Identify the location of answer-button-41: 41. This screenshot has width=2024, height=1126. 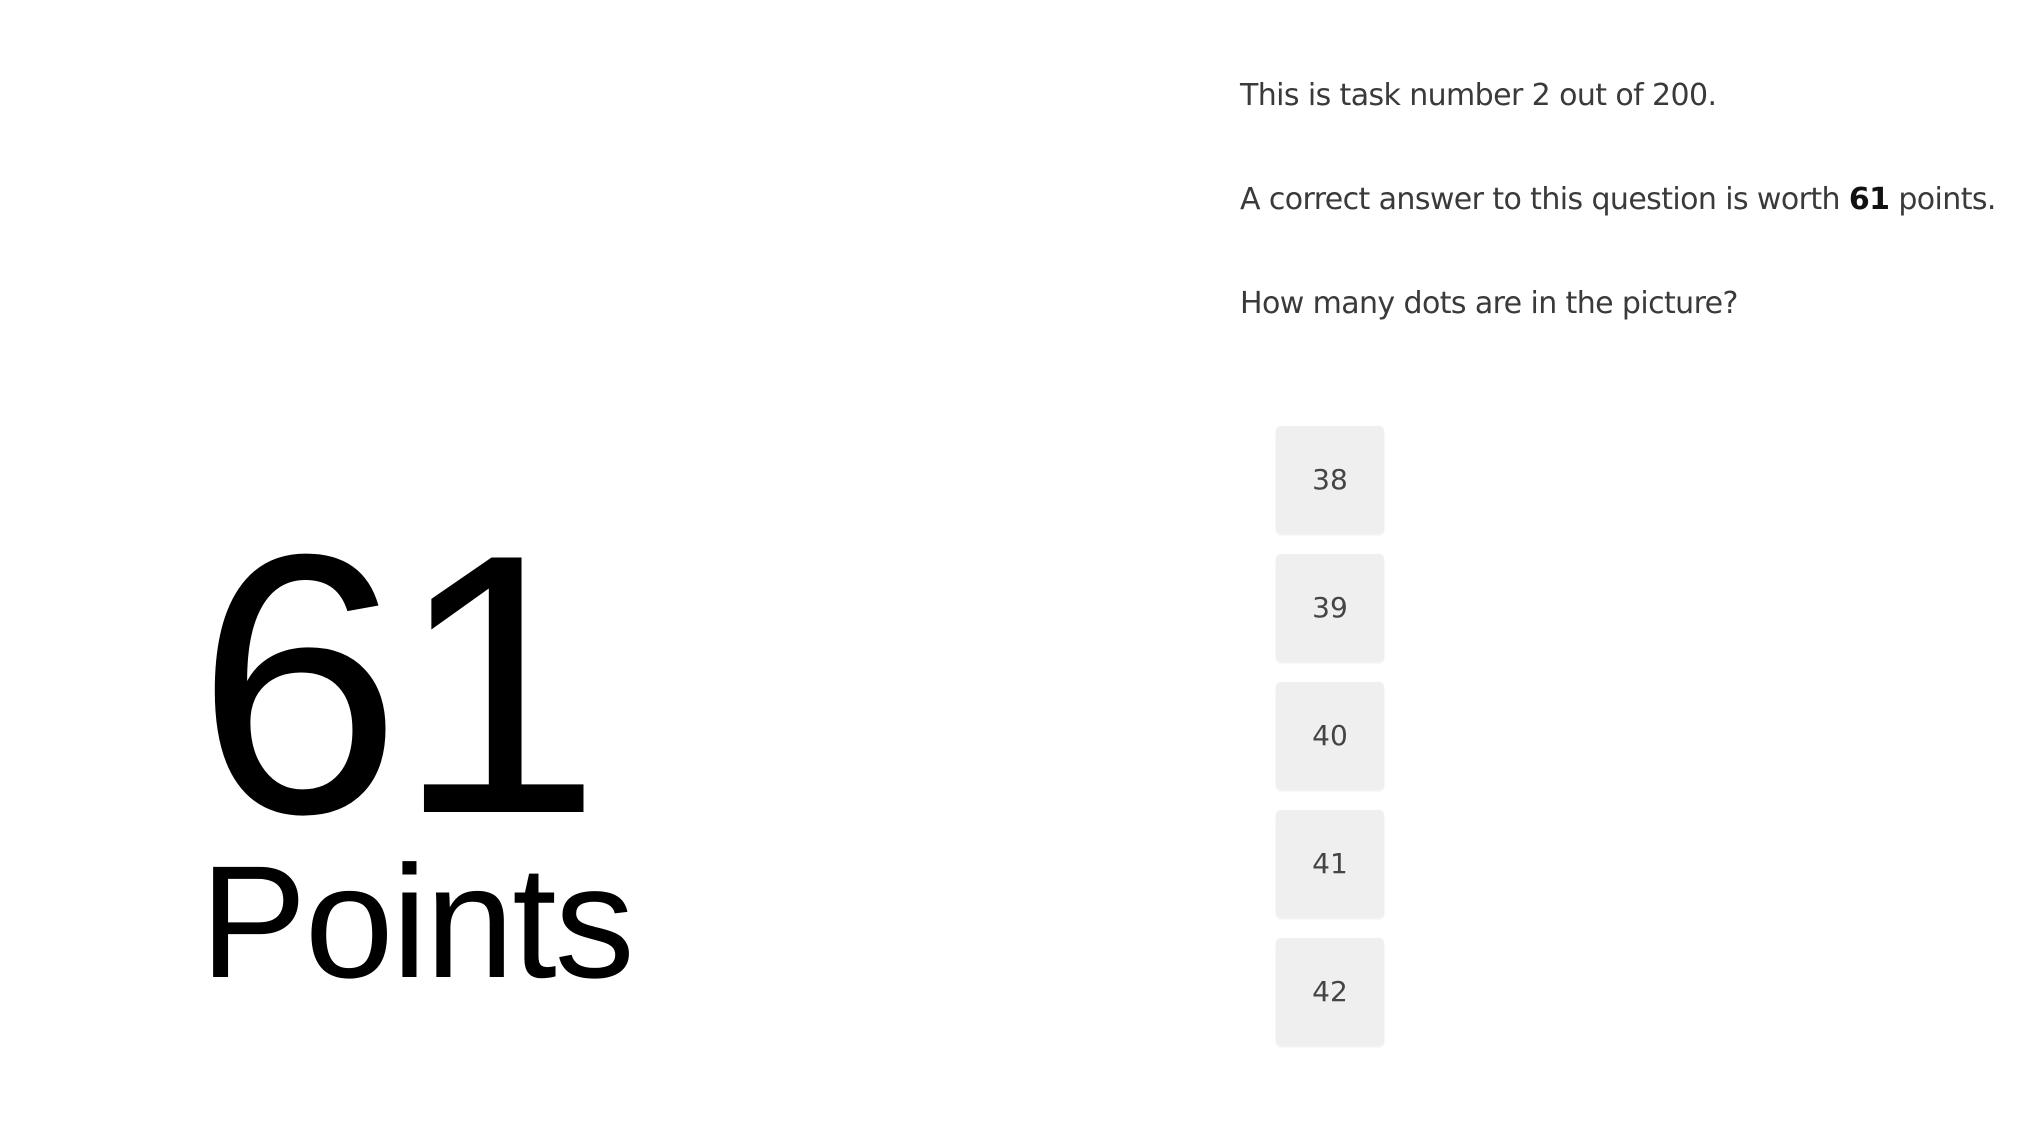
(1330, 864).